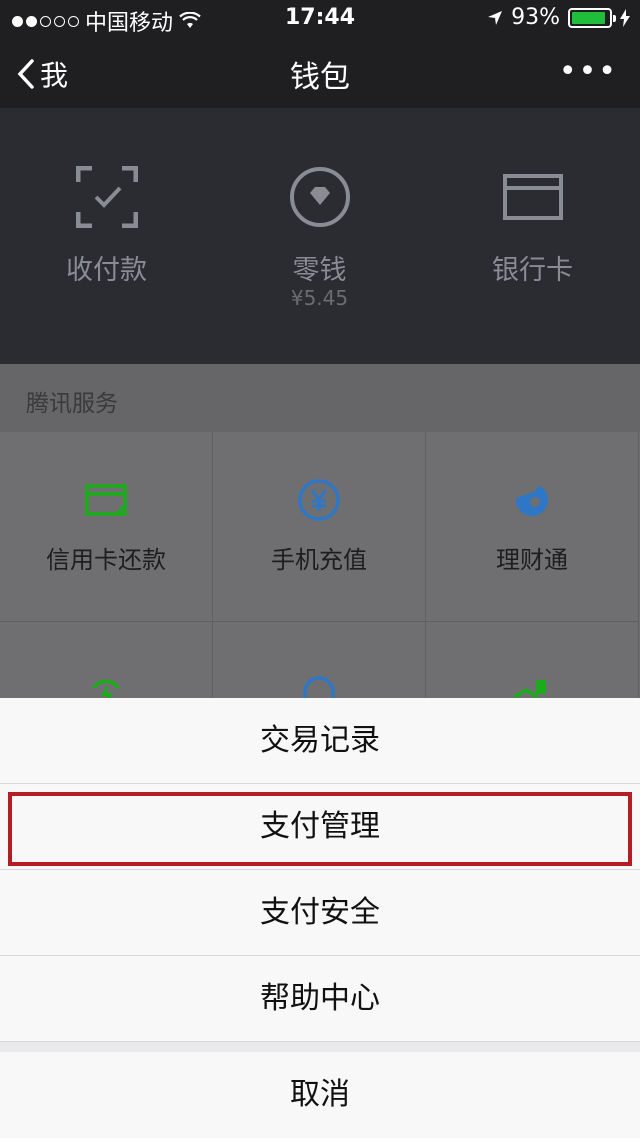 This screenshot has width=640, height=1138. I want to click on section-header: 腾讯服务, so click(320, 398).